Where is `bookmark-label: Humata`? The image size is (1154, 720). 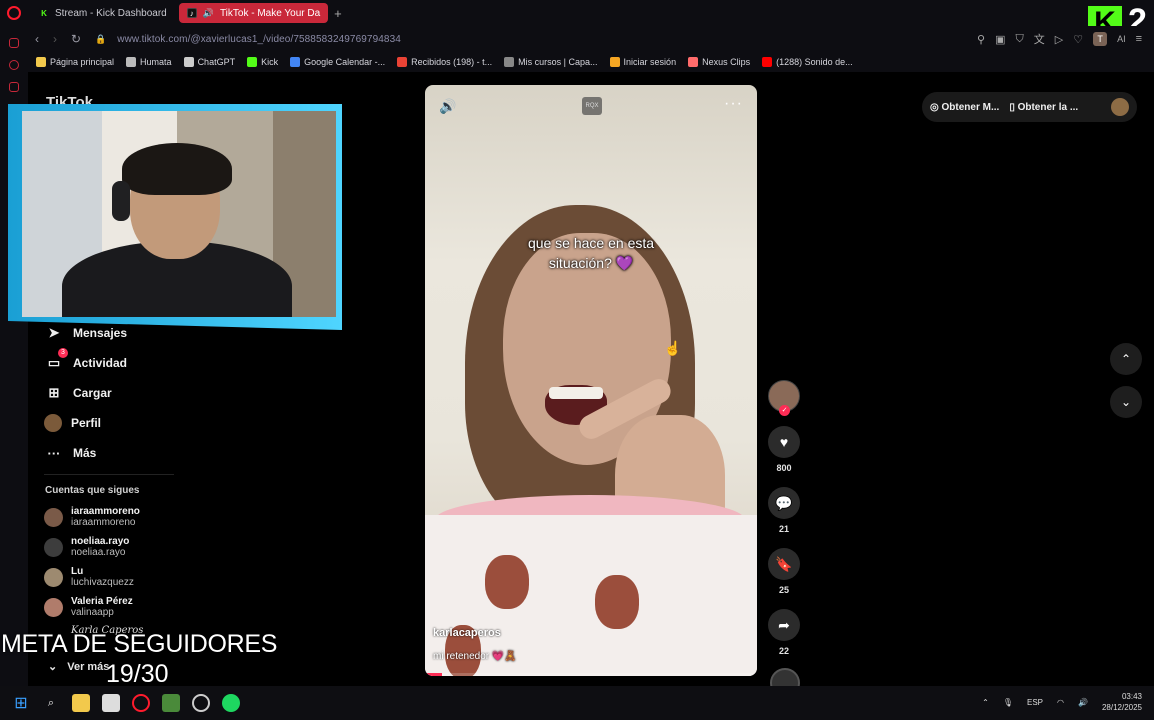
bookmark-label: Humata is located at coordinates (156, 62).